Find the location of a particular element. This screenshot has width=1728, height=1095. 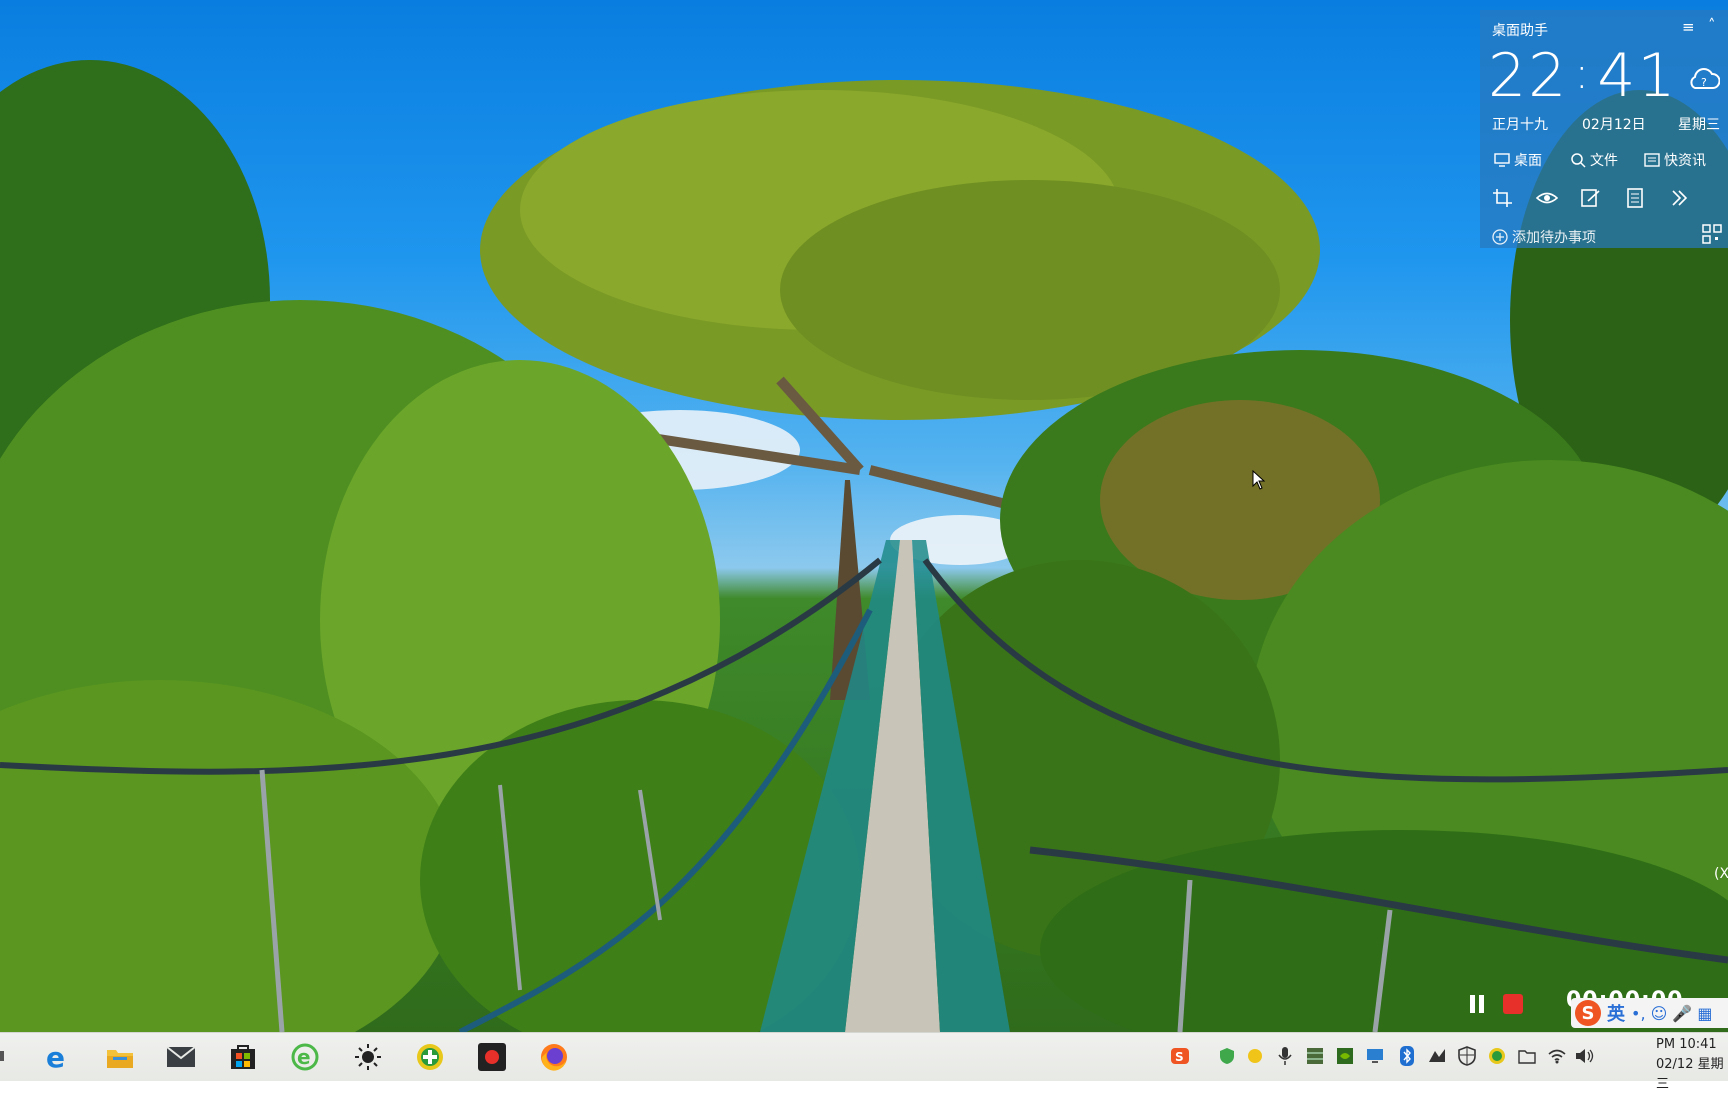

sun-icon is located at coordinates (368, 1057).